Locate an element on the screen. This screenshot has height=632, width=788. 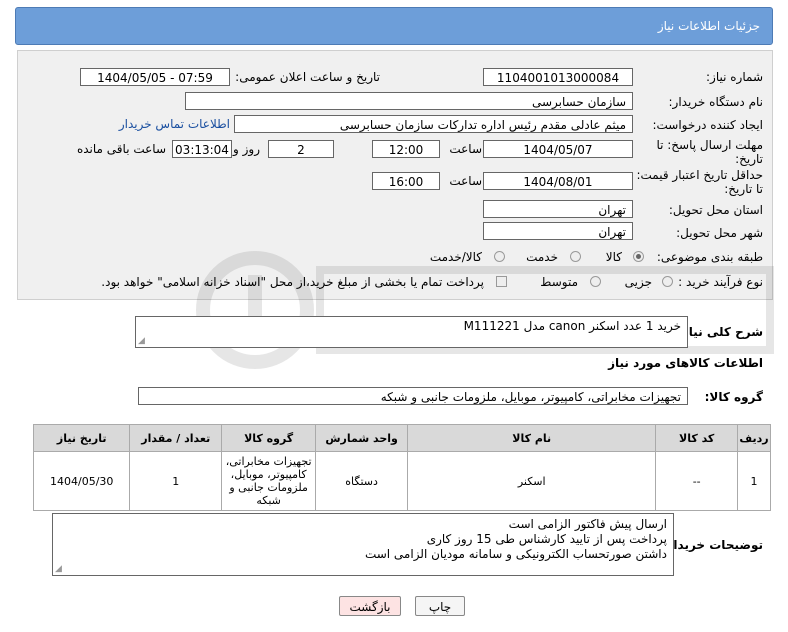
city-label: شهر محل تحویل: is located at coordinates (719, 233).